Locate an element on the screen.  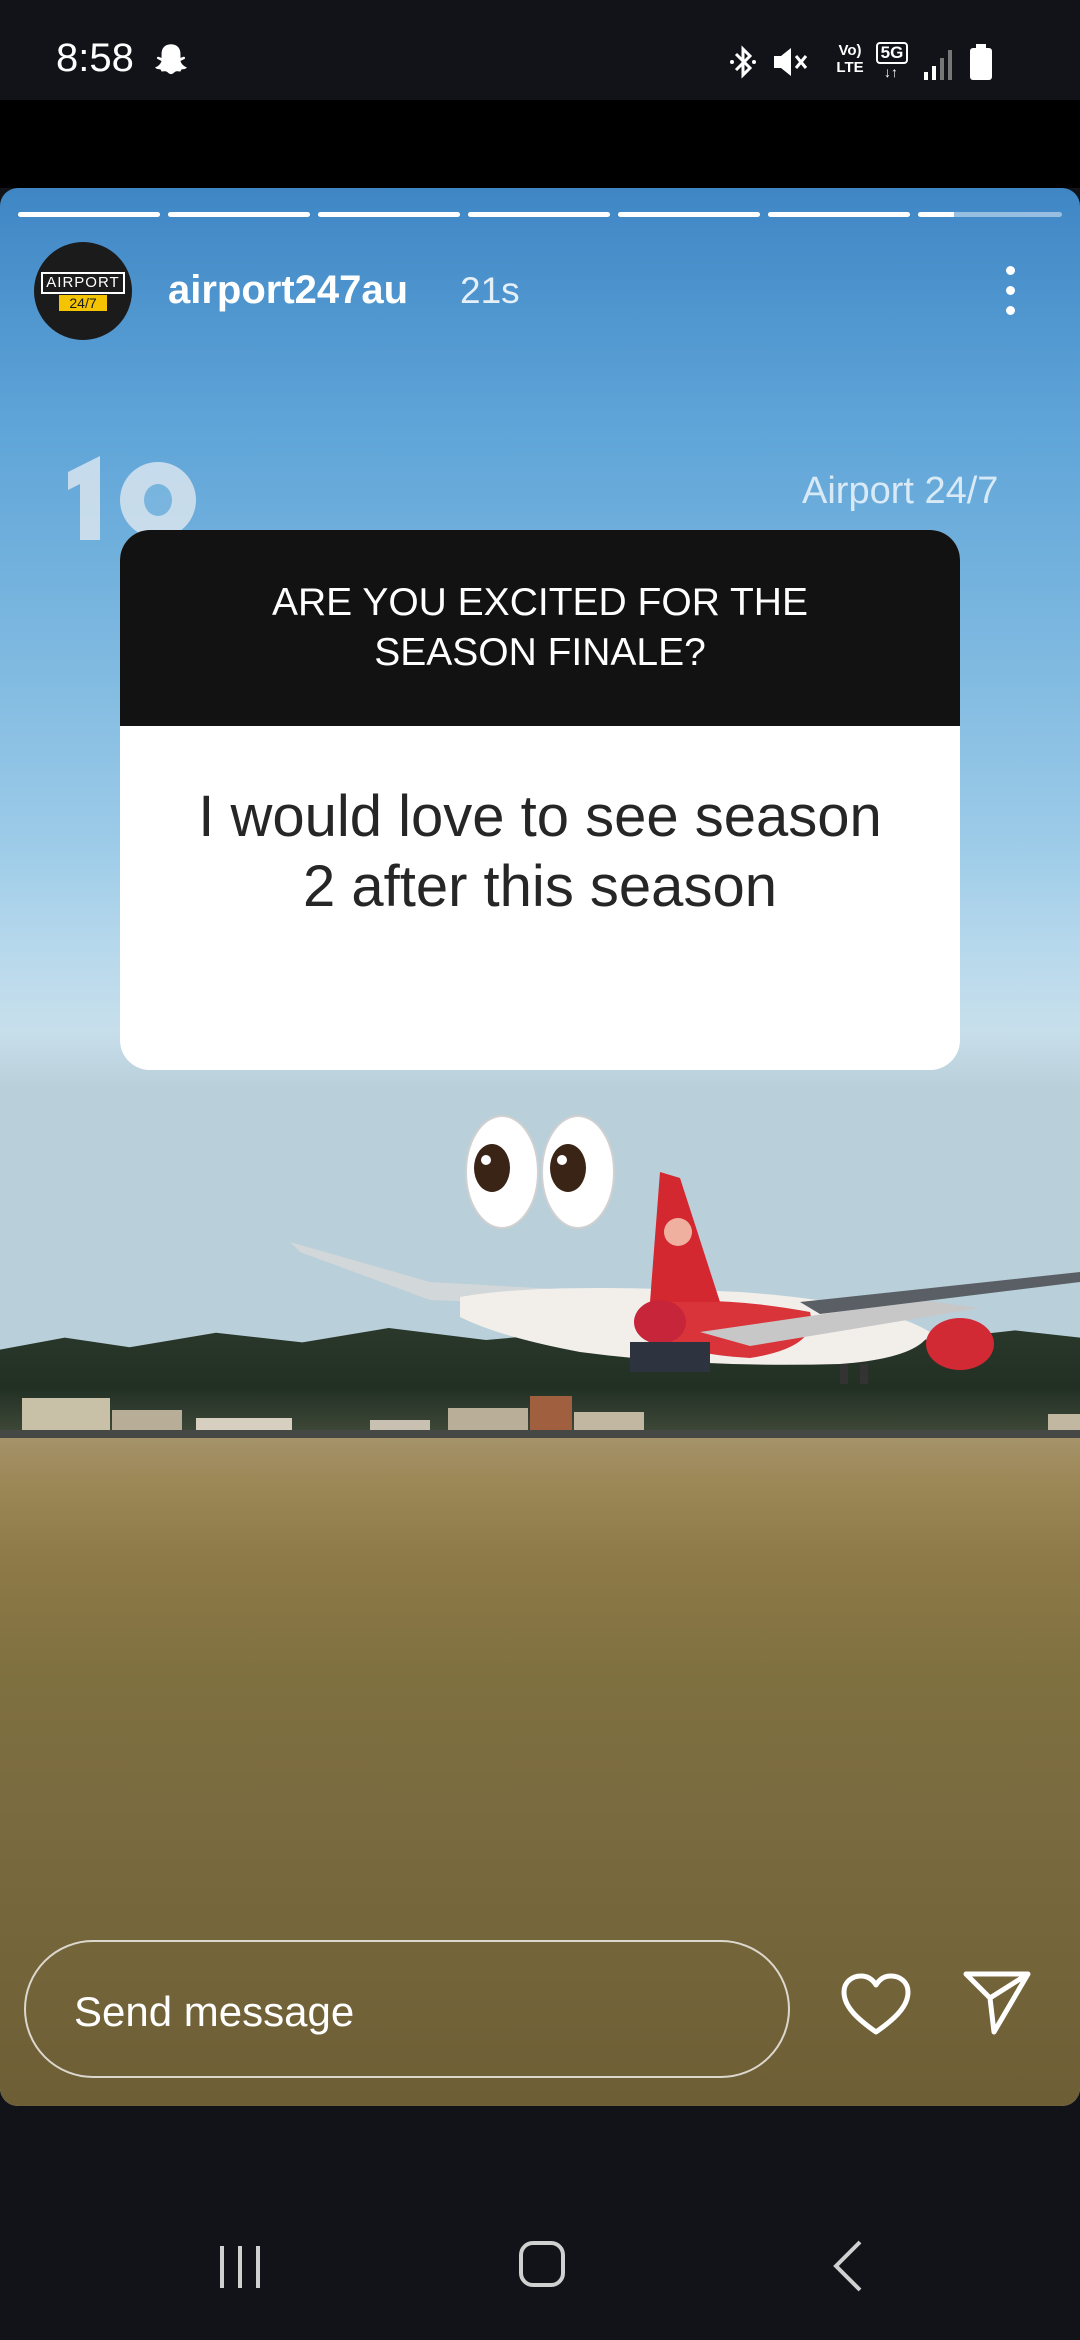
battery-icon is located at coordinates (981, 62).